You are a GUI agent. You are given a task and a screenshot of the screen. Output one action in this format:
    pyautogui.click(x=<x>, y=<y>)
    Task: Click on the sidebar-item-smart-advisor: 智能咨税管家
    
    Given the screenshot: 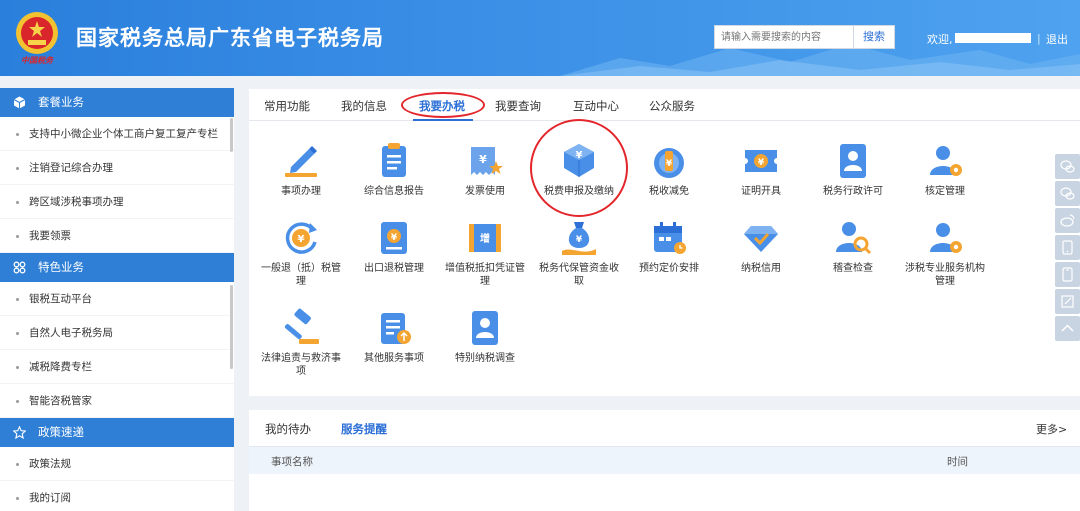 What is the action you would take?
    pyautogui.click(x=117, y=401)
    